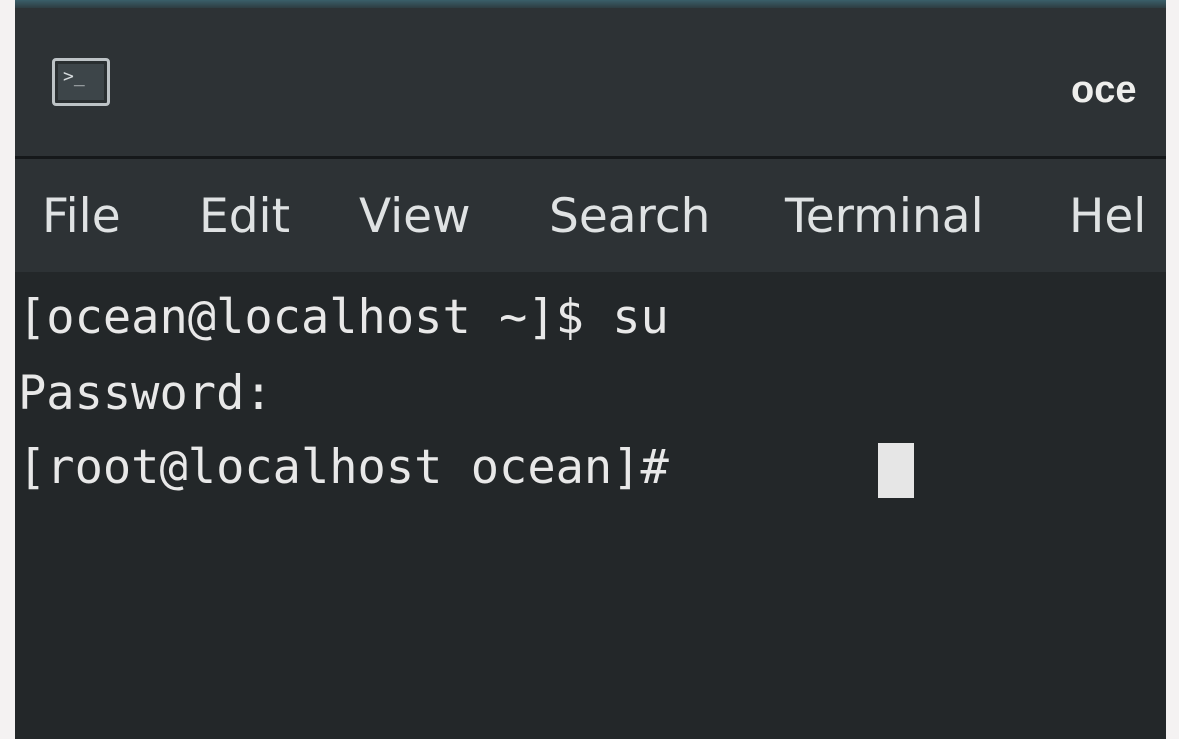 The image size is (1179, 739). I want to click on menu-file: File, so click(81, 217).